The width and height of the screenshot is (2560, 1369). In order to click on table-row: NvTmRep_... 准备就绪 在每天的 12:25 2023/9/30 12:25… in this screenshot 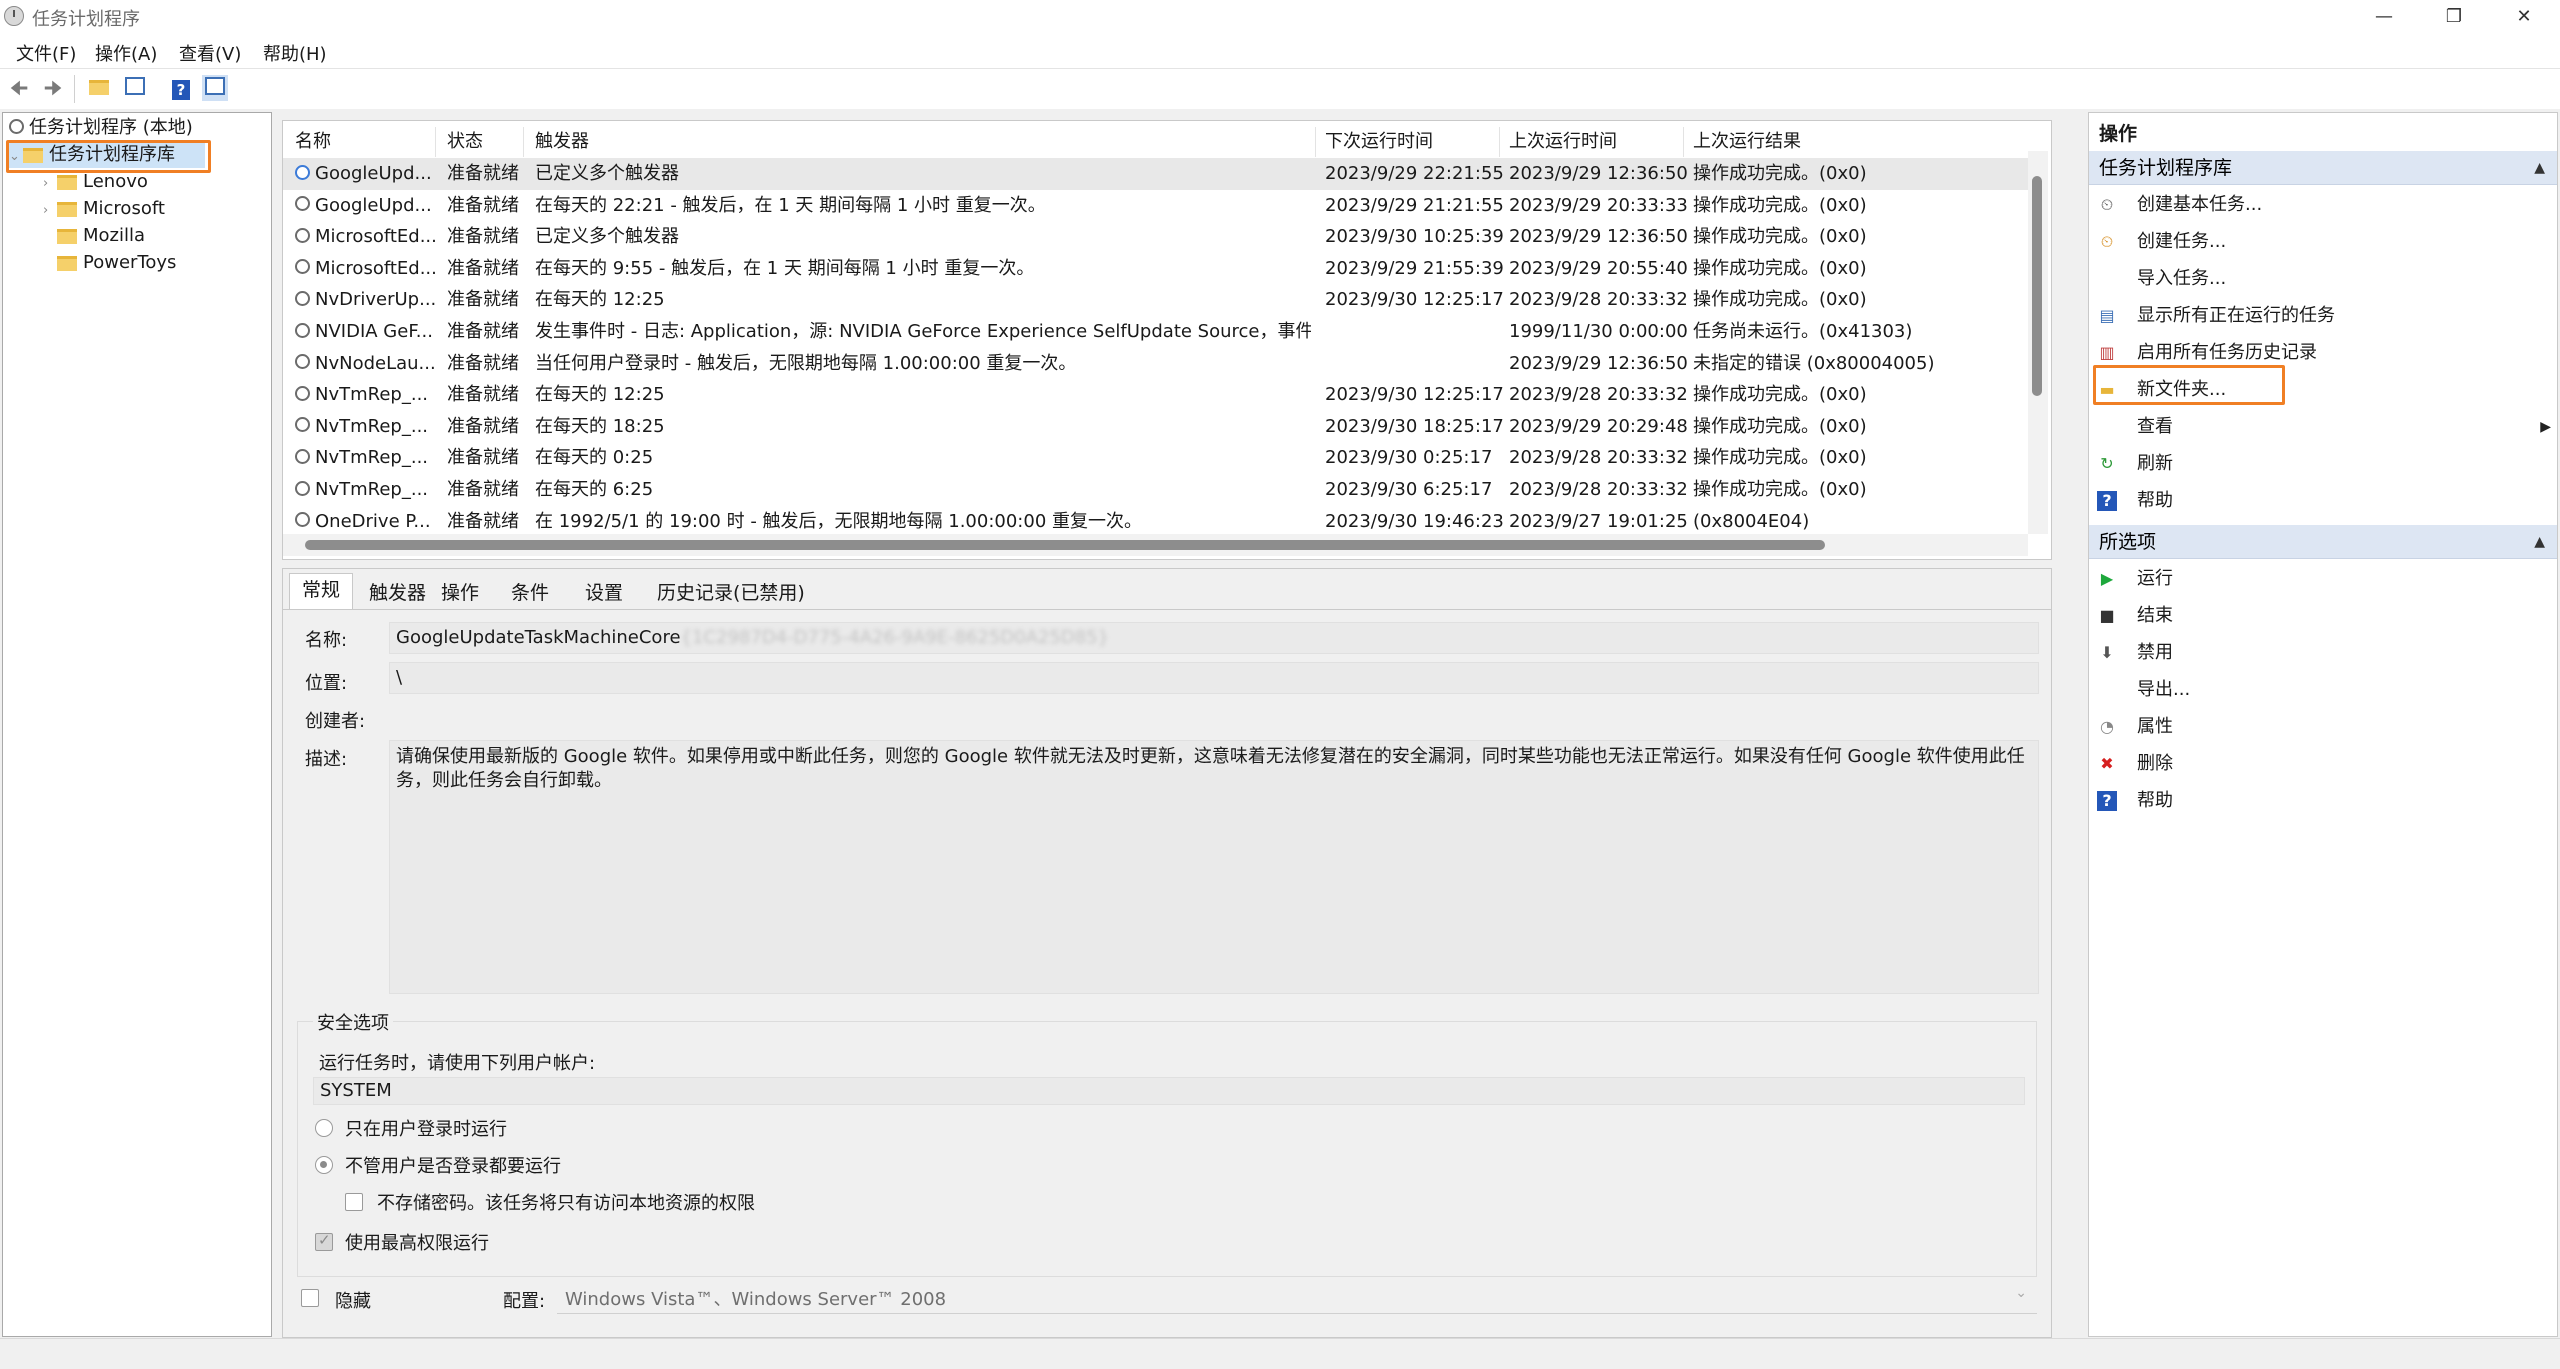, I will do `click(1165, 395)`.